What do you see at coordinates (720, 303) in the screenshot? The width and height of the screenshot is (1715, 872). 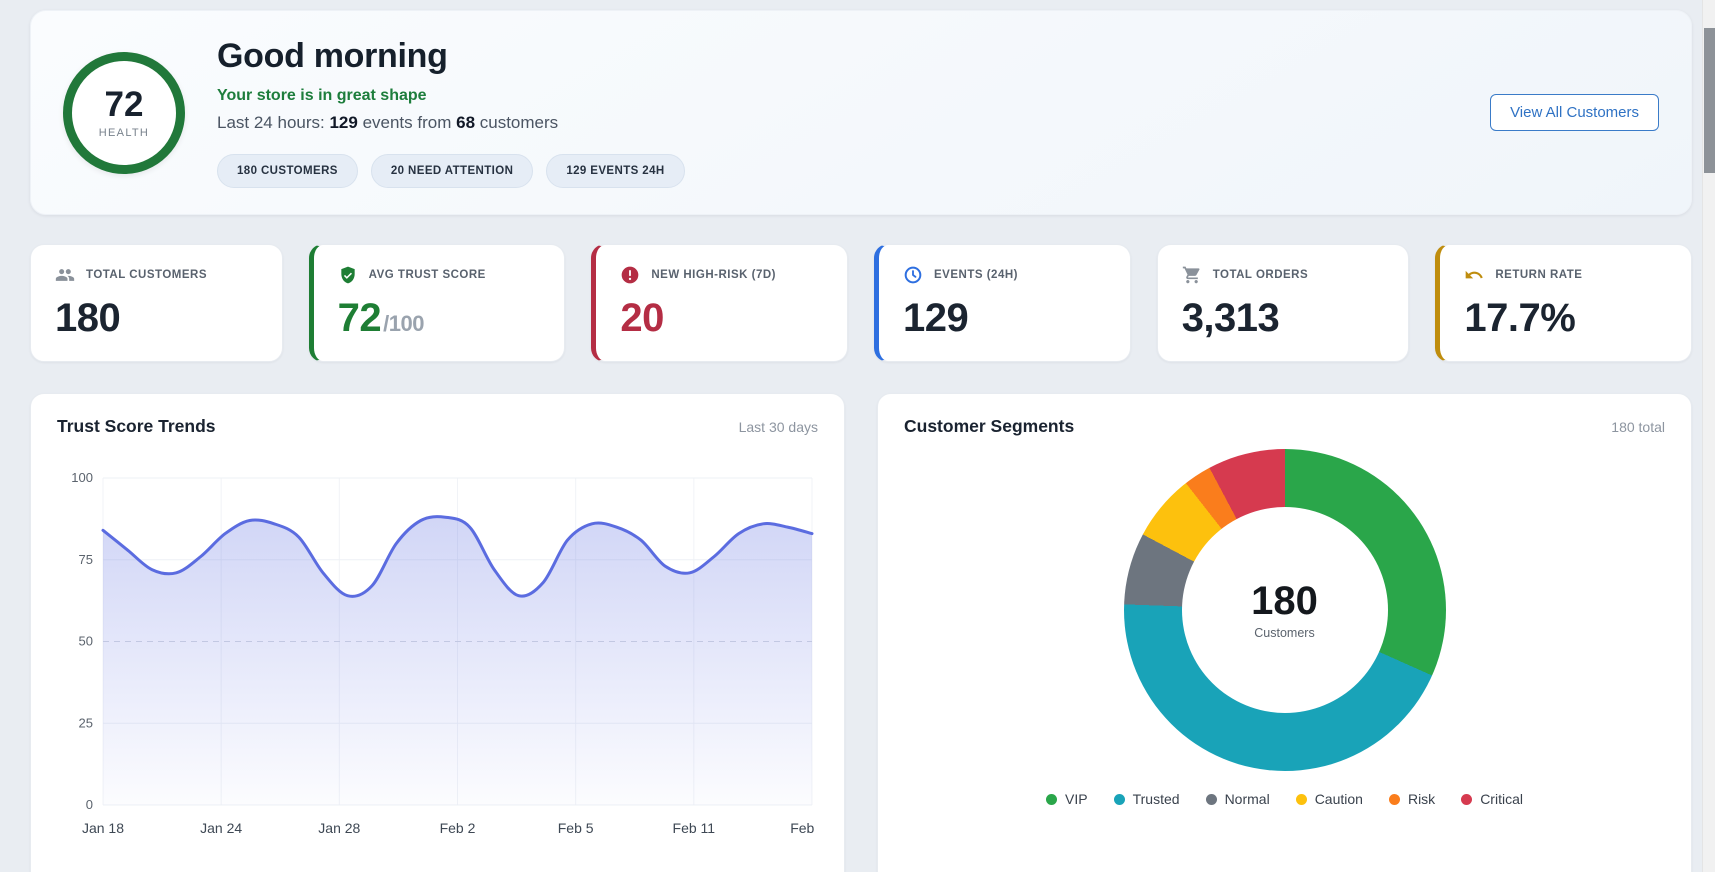 I see `stat-card-new-high-risk-7d: NEW HIGH-RISK (7D) 20` at bounding box center [720, 303].